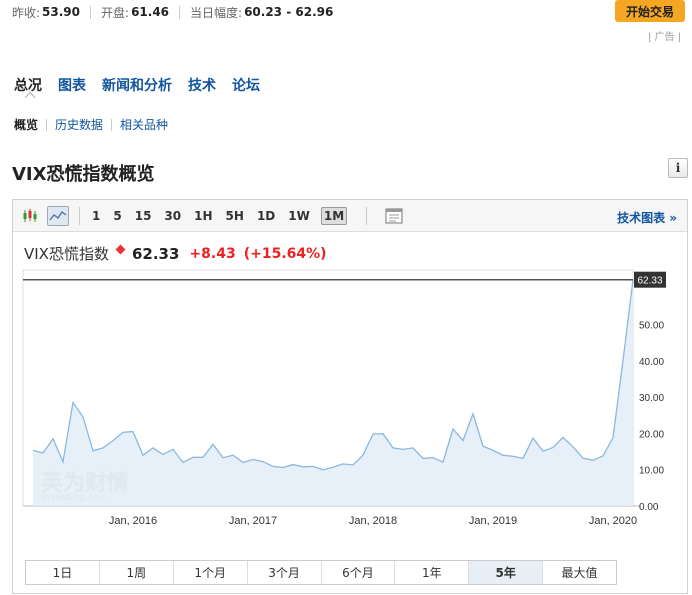  What do you see at coordinates (649, 507) in the screenshot?
I see `y-tick-label: 0.00` at bounding box center [649, 507].